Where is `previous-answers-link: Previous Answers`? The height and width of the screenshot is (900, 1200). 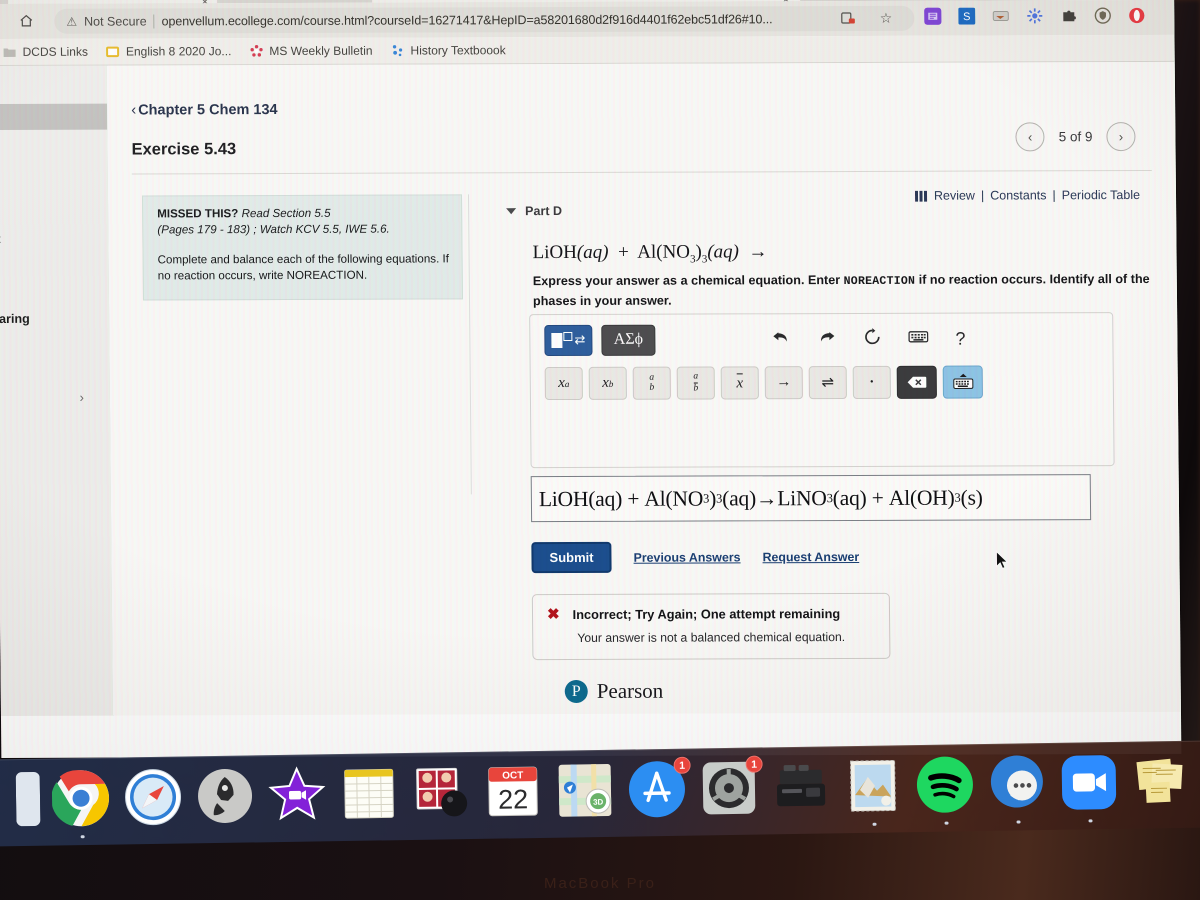 previous-answers-link: Previous Answers is located at coordinates (686, 557).